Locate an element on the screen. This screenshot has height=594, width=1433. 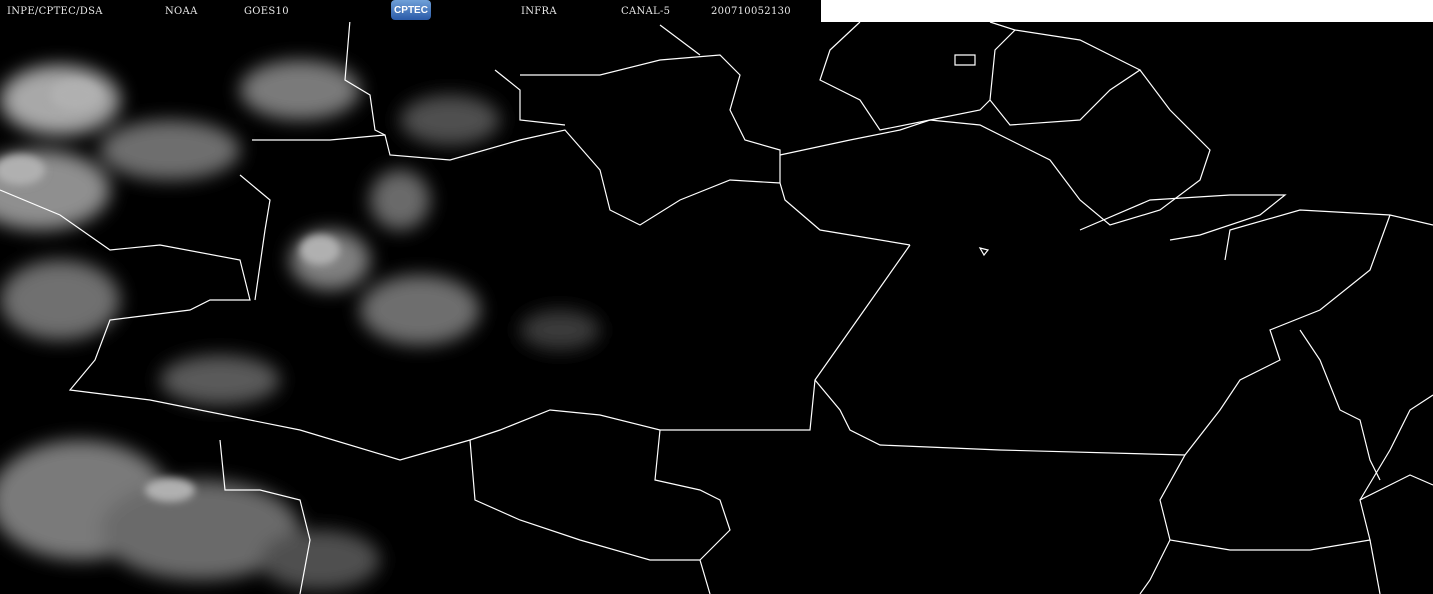
satellite-label: GOES10 is located at coordinates (266, 11).